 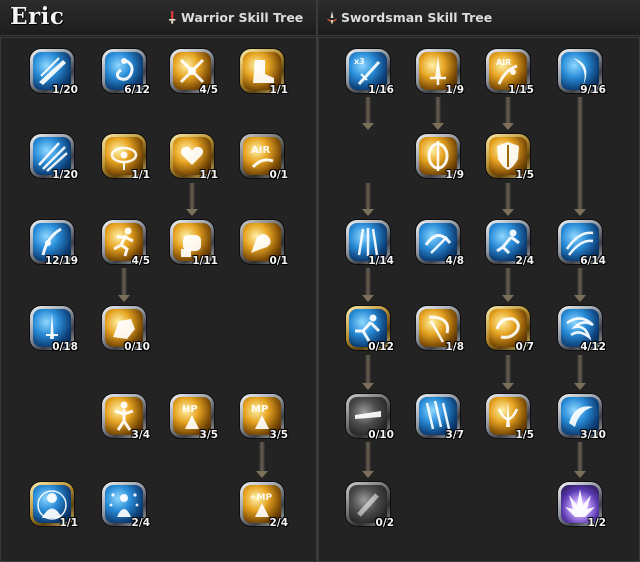 What do you see at coordinates (264, 243) in the screenshot?
I see `skill-slot: 0/1` at bounding box center [264, 243].